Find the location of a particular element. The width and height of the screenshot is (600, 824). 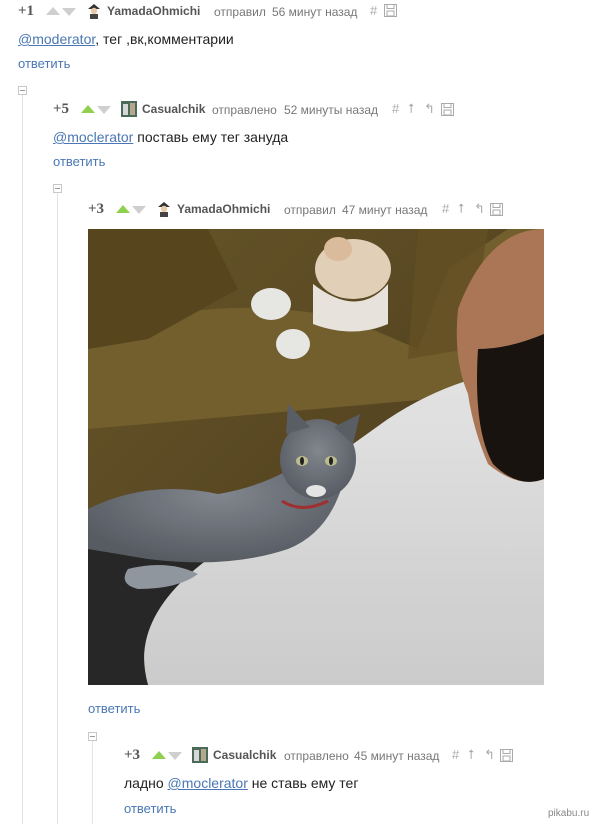

comment-rating: +1 is located at coordinates (26, 11).